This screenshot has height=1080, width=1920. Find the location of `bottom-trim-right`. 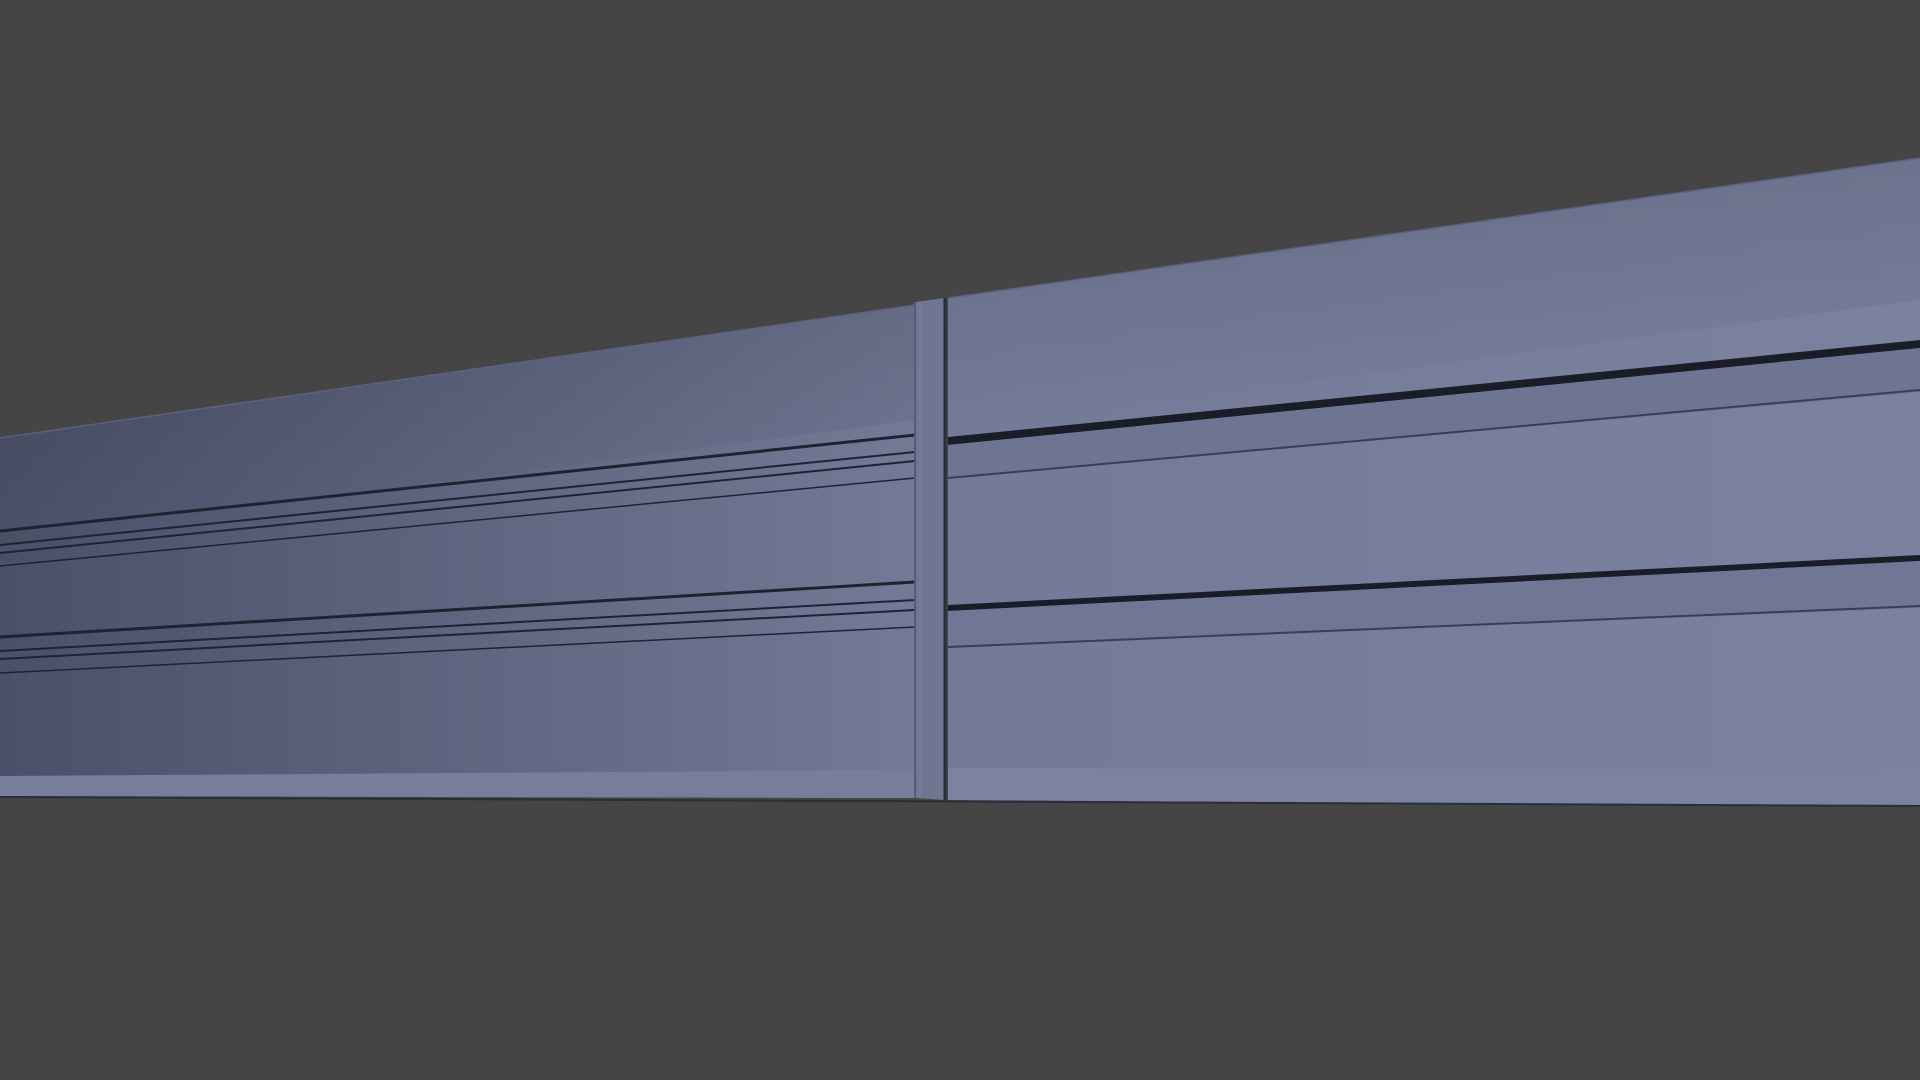

bottom-trim-right is located at coordinates (1434, 787).